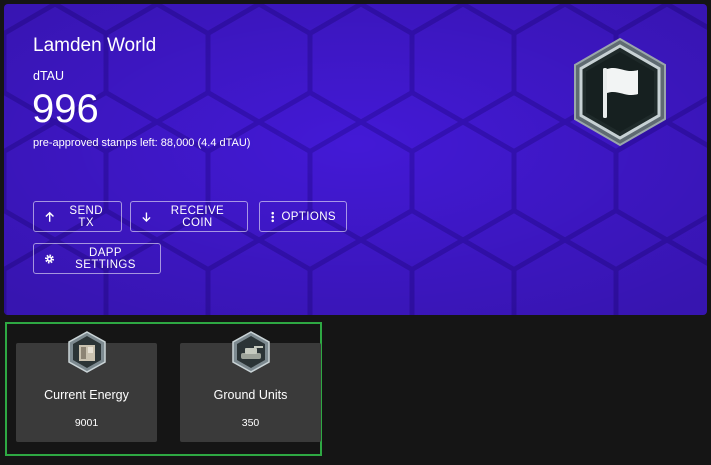 This screenshot has width=711, height=465. Describe the element at coordinates (250, 395) in the screenshot. I see `stat-label: Ground Units` at that location.